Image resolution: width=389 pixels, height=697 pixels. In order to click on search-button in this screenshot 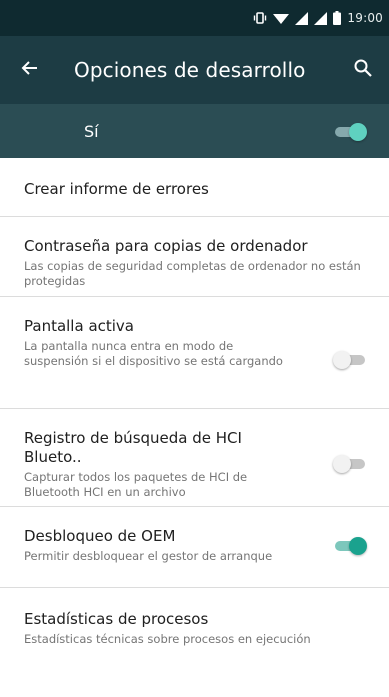, I will do `click(363, 70)`.